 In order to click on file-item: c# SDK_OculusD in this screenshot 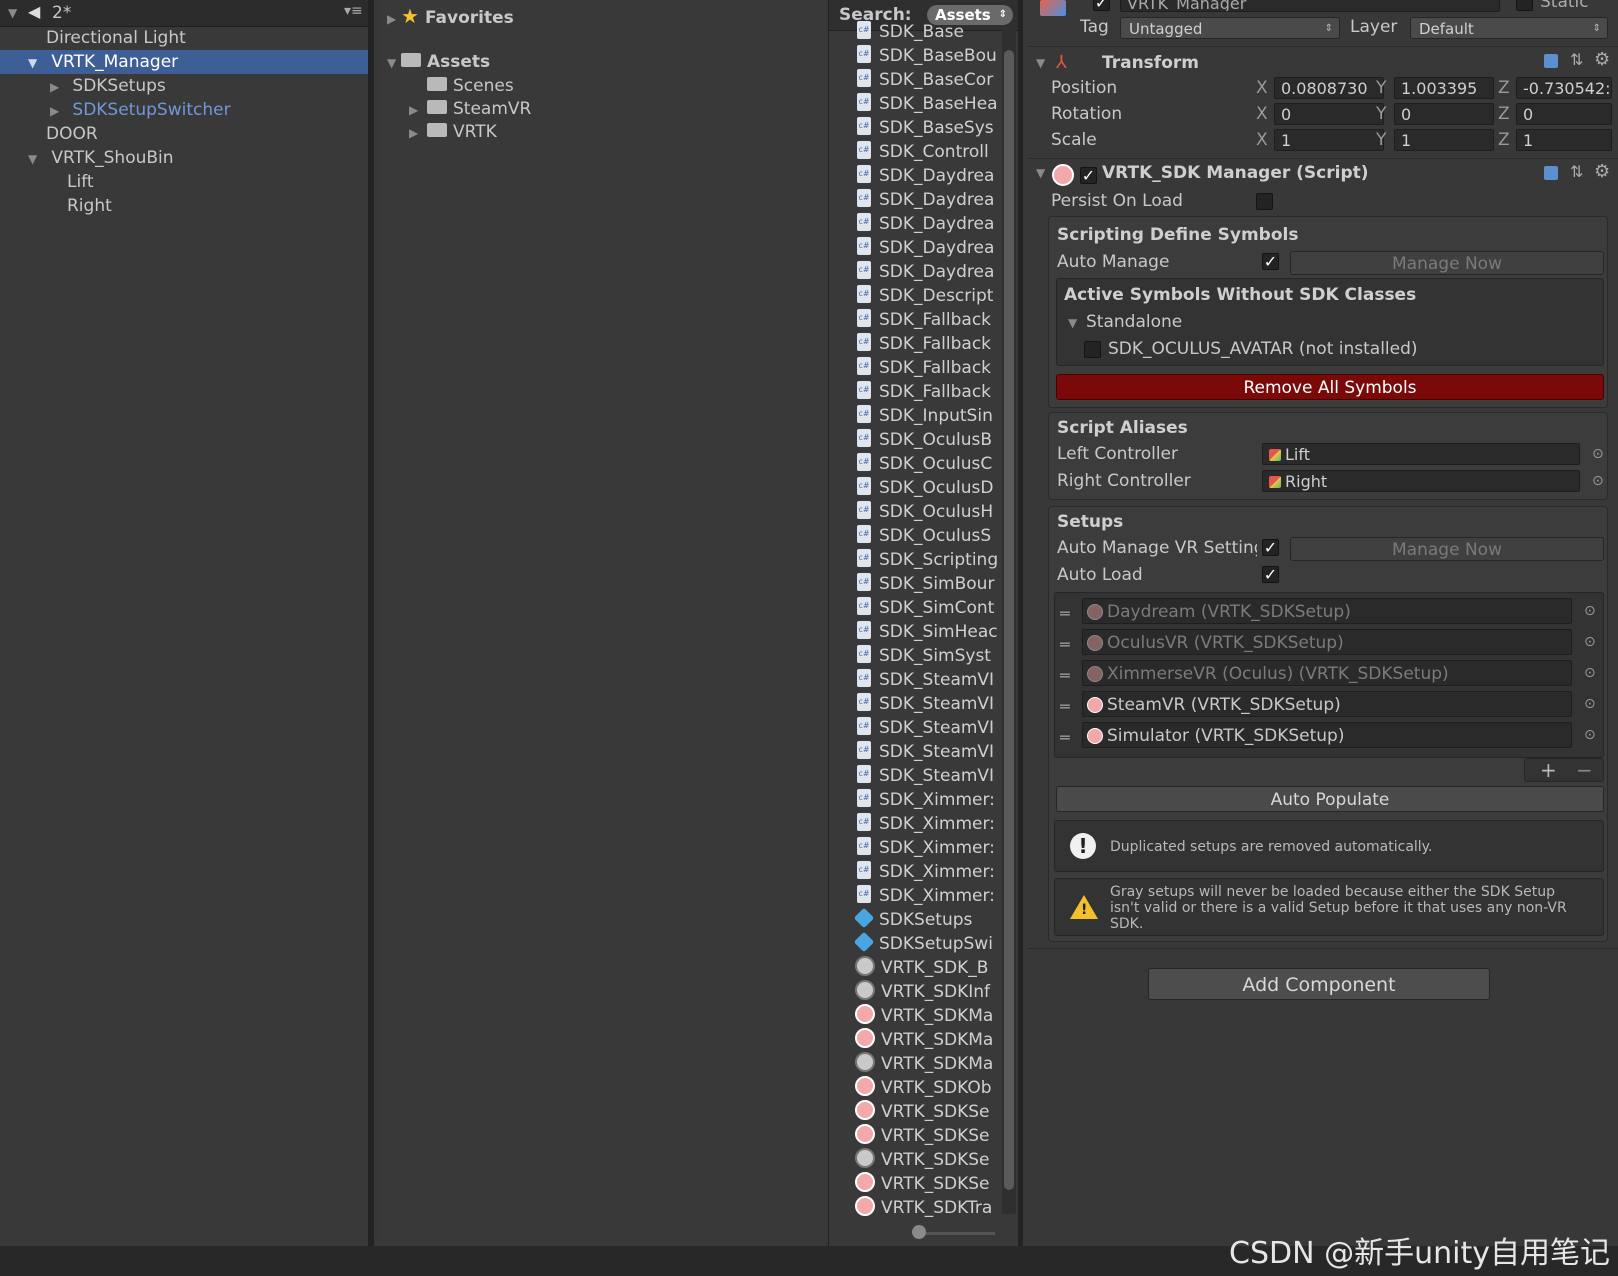, I will do `click(924, 488)`.